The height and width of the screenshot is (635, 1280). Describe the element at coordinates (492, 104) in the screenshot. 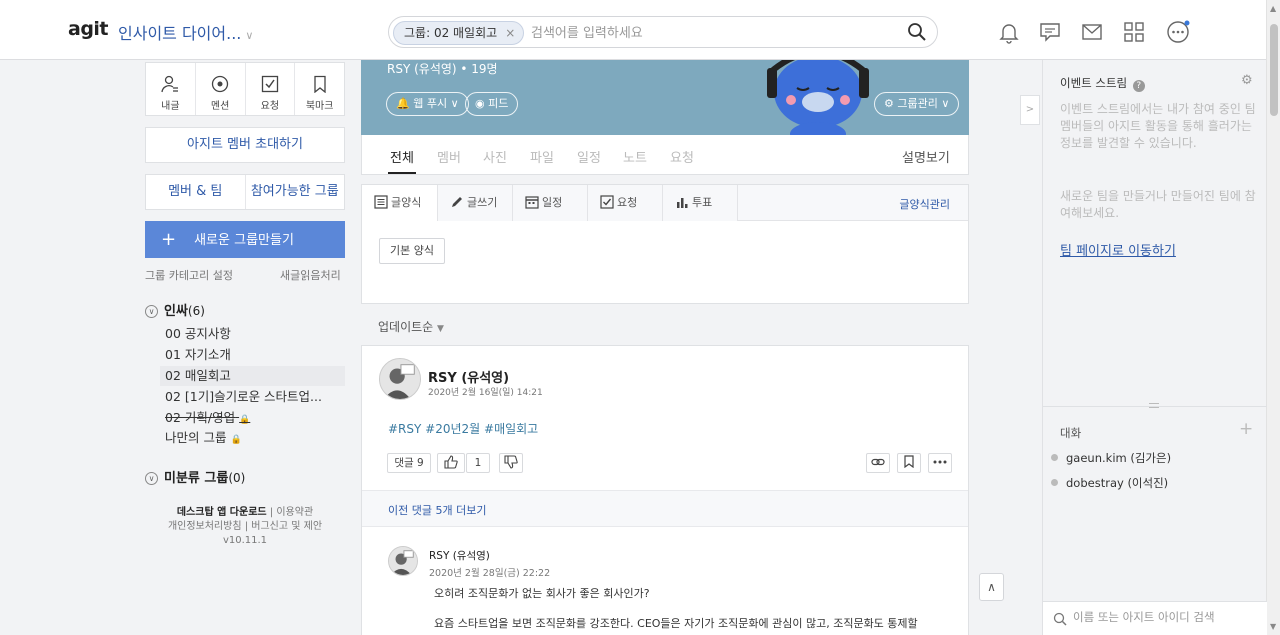

I see `feed-button: ◉ 피드` at that location.